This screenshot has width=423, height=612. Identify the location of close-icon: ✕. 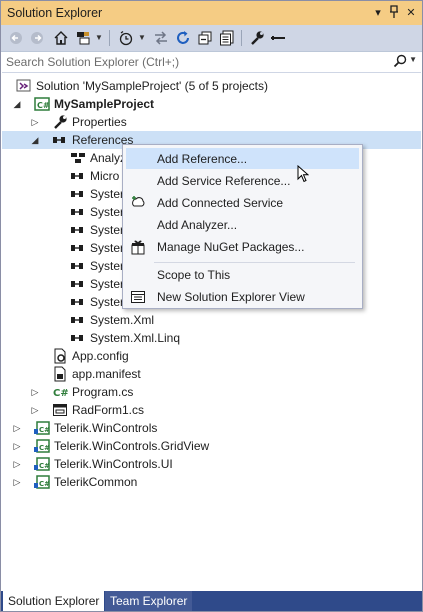
(411, 13).